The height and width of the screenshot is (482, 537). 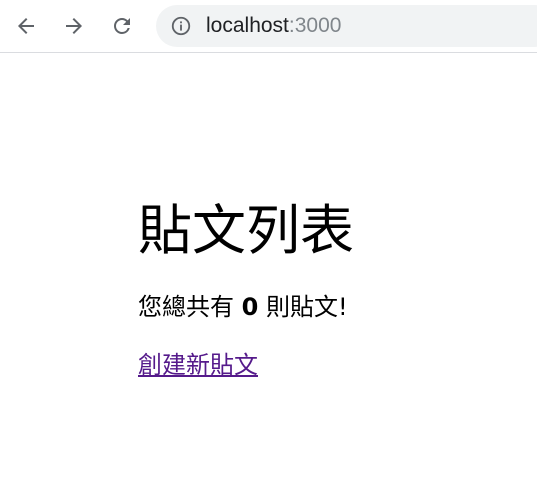 I want to click on post-count-value: 0, so click(x=250, y=307).